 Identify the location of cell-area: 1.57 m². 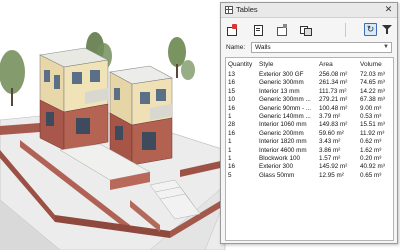
(330, 158).